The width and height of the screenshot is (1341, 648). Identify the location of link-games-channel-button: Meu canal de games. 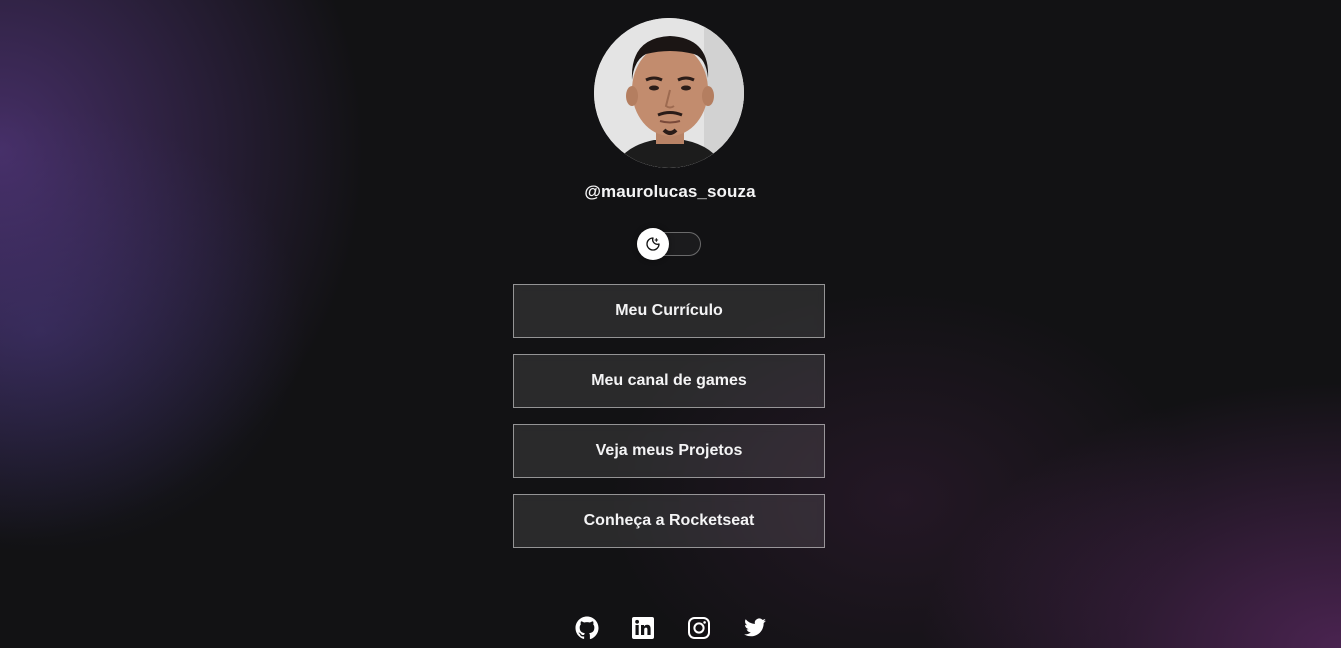
(669, 381).